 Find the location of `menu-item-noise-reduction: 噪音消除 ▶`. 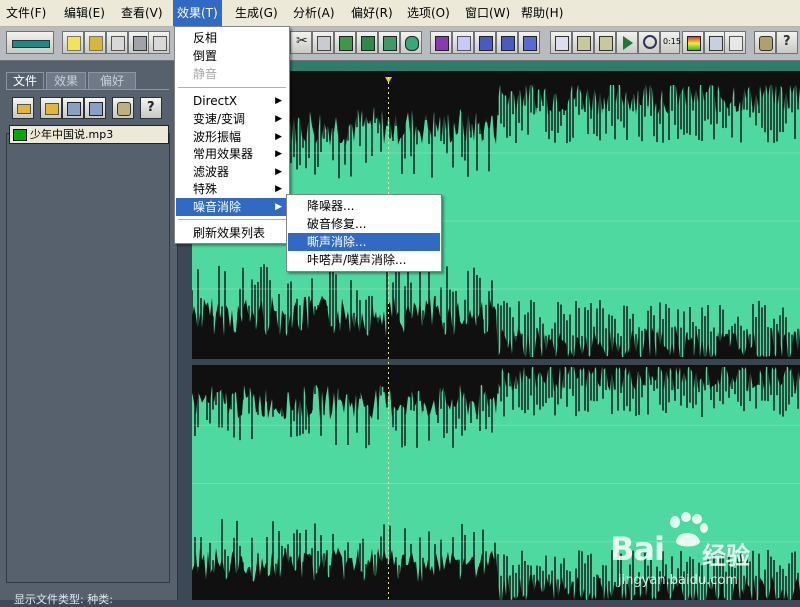

menu-item-noise-reduction: 噪音消除 ▶ is located at coordinates (232, 207).